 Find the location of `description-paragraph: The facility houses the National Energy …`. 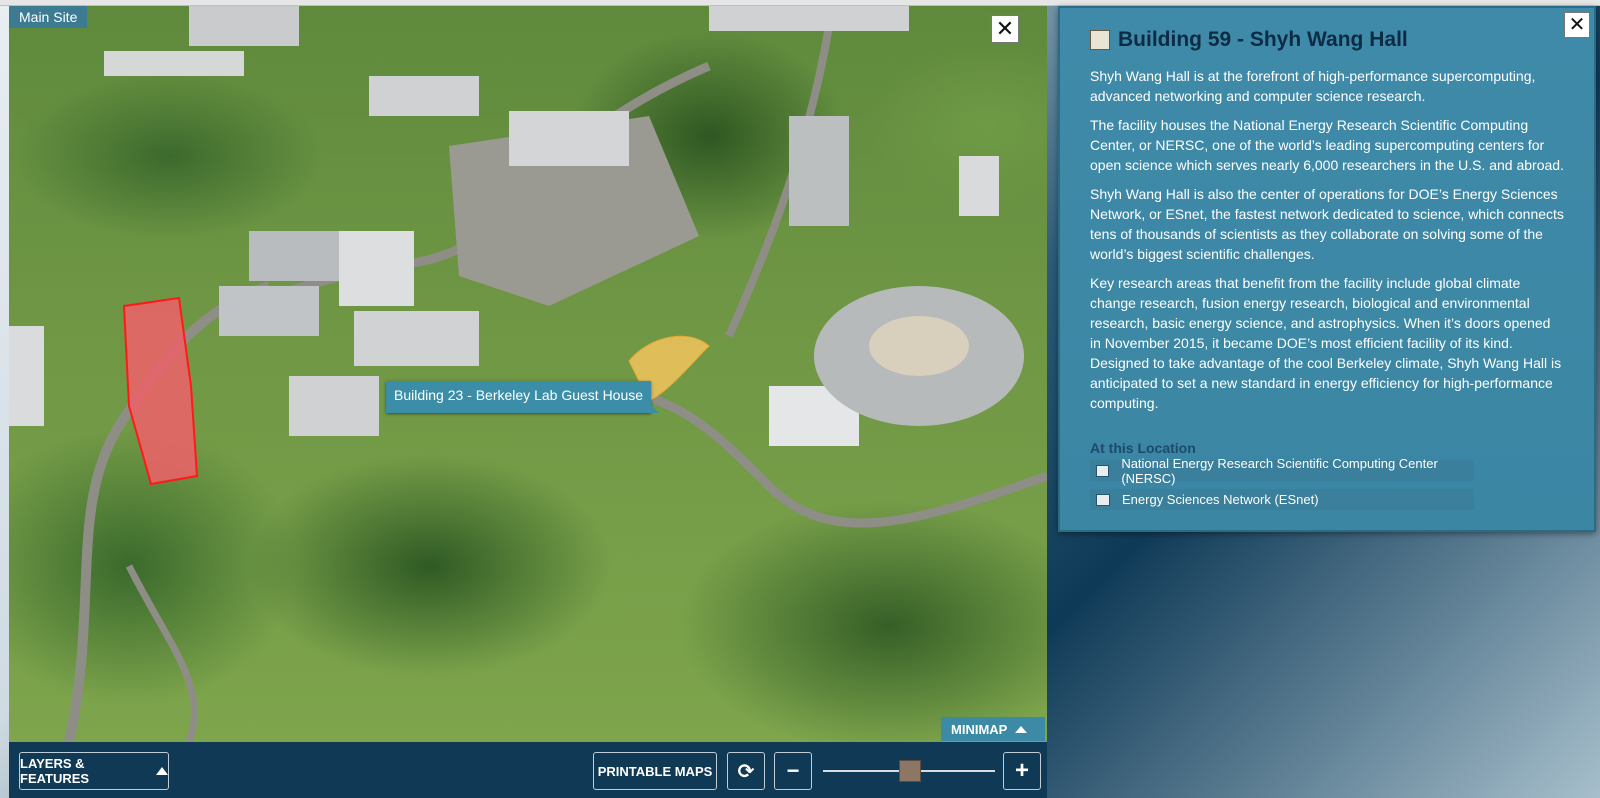

description-paragraph: The facility houses the National Energy … is located at coordinates (1327, 145).